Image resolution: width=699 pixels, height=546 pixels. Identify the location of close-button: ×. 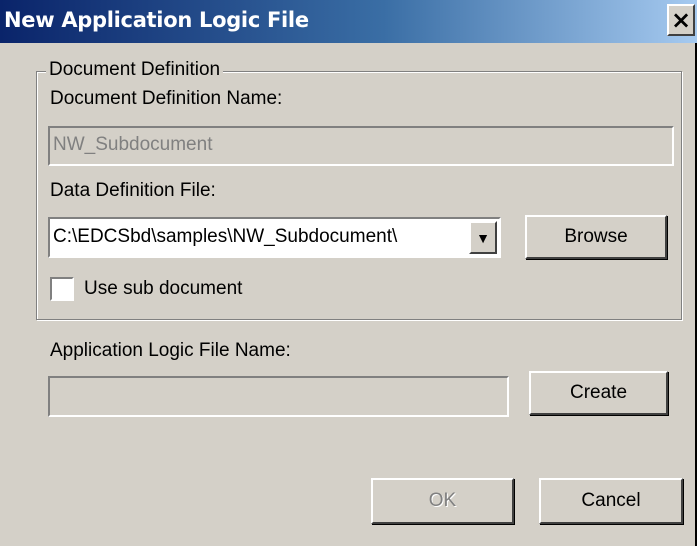
(681, 20).